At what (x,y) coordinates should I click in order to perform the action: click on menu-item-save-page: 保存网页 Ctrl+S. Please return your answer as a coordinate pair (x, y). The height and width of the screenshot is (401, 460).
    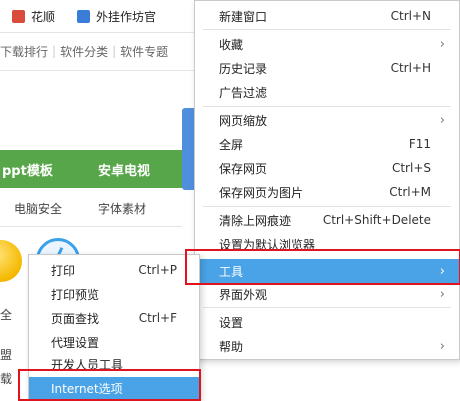
    Looking at the image, I should click on (327, 168).